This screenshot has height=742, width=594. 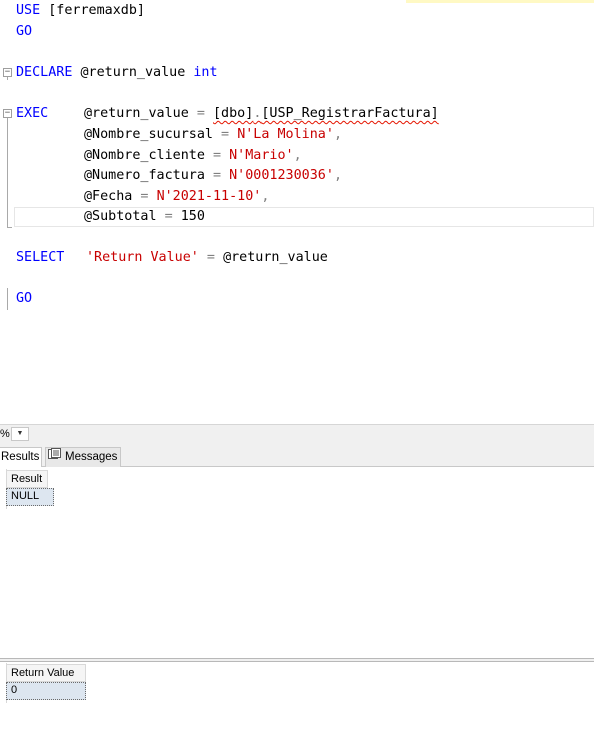 I want to click on zoom-bar: % ▼, so click(x=297, y=434).